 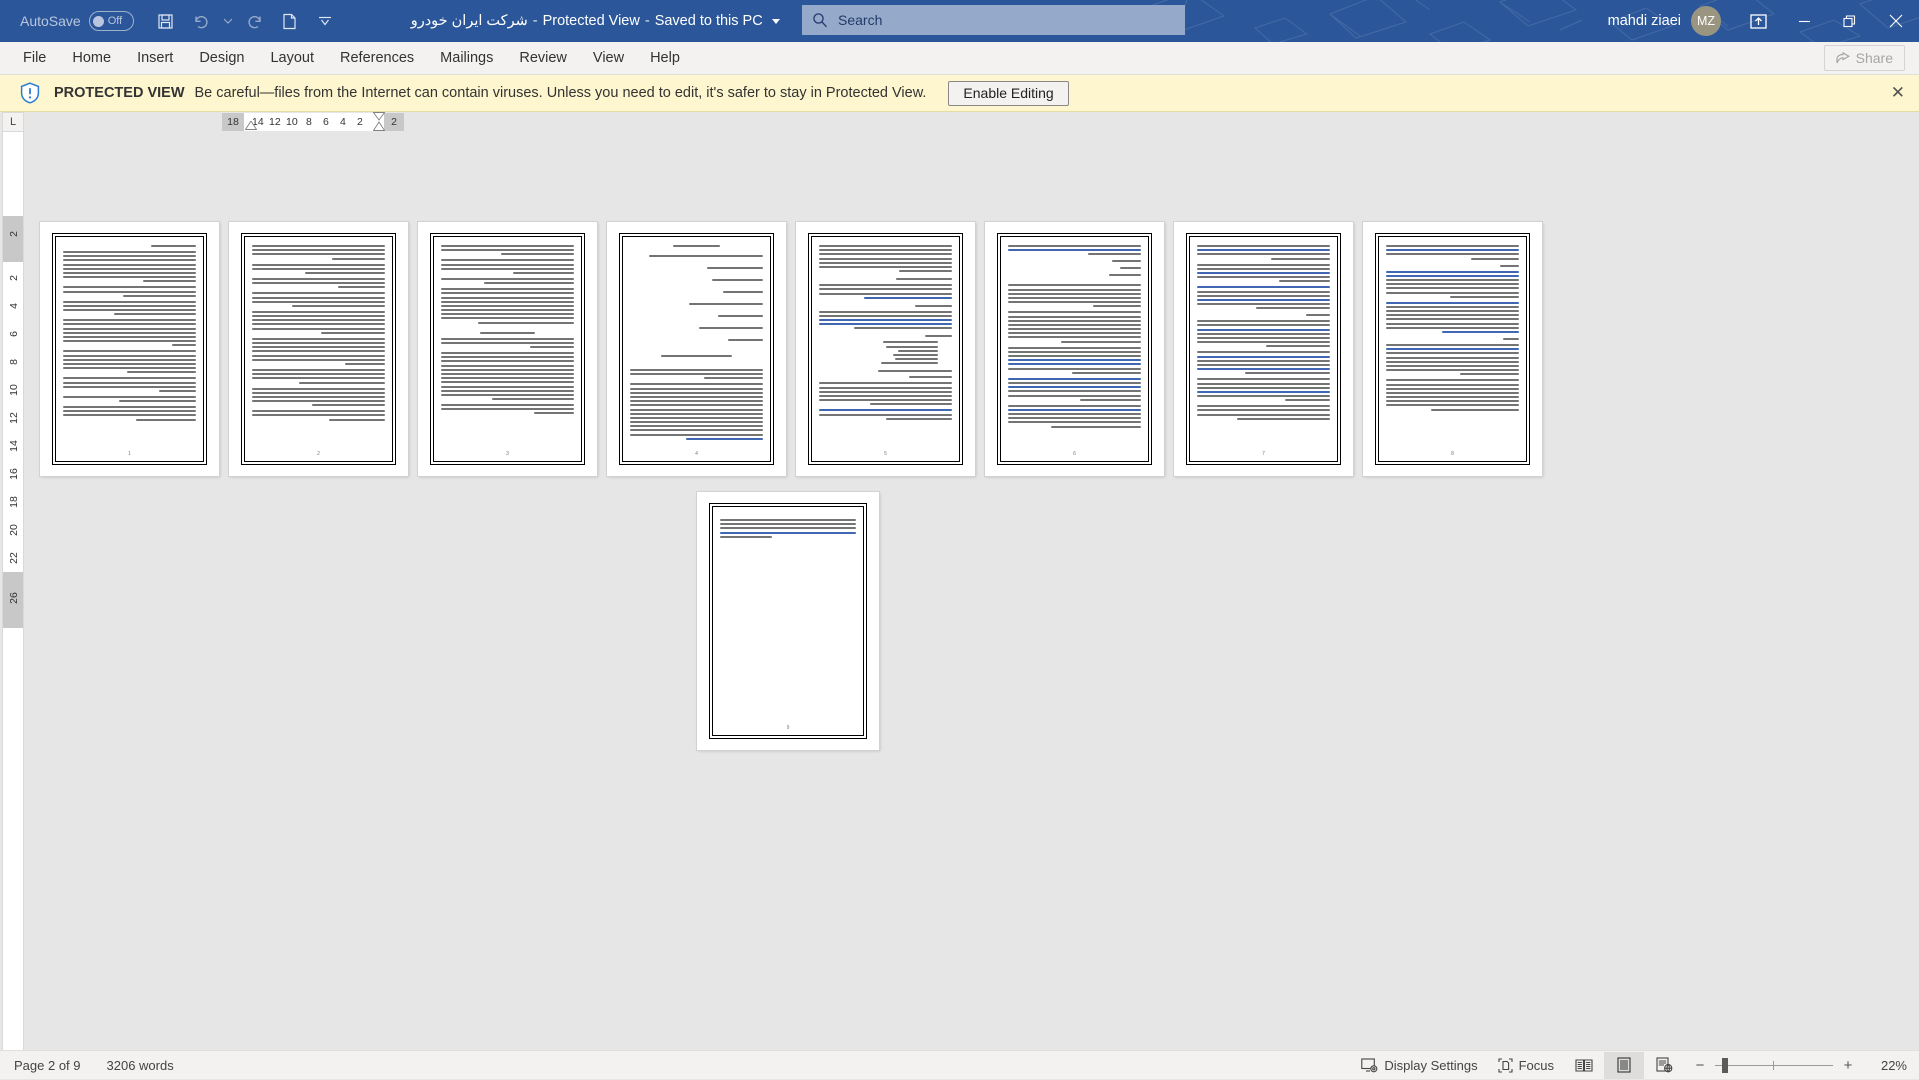 What do you see at coordinates (591, 21) in the screenshot?
I see `protected-view-label: Protected View` at bounding box center [591, 21].